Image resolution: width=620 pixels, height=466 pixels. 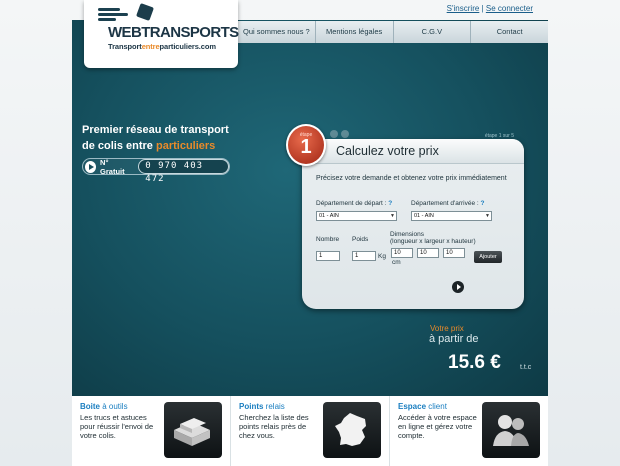 What do you see at coordinates (407, 234) in the screenshot?
I see `dimensions-label: Dimensions` at bounding box center [407, 234].